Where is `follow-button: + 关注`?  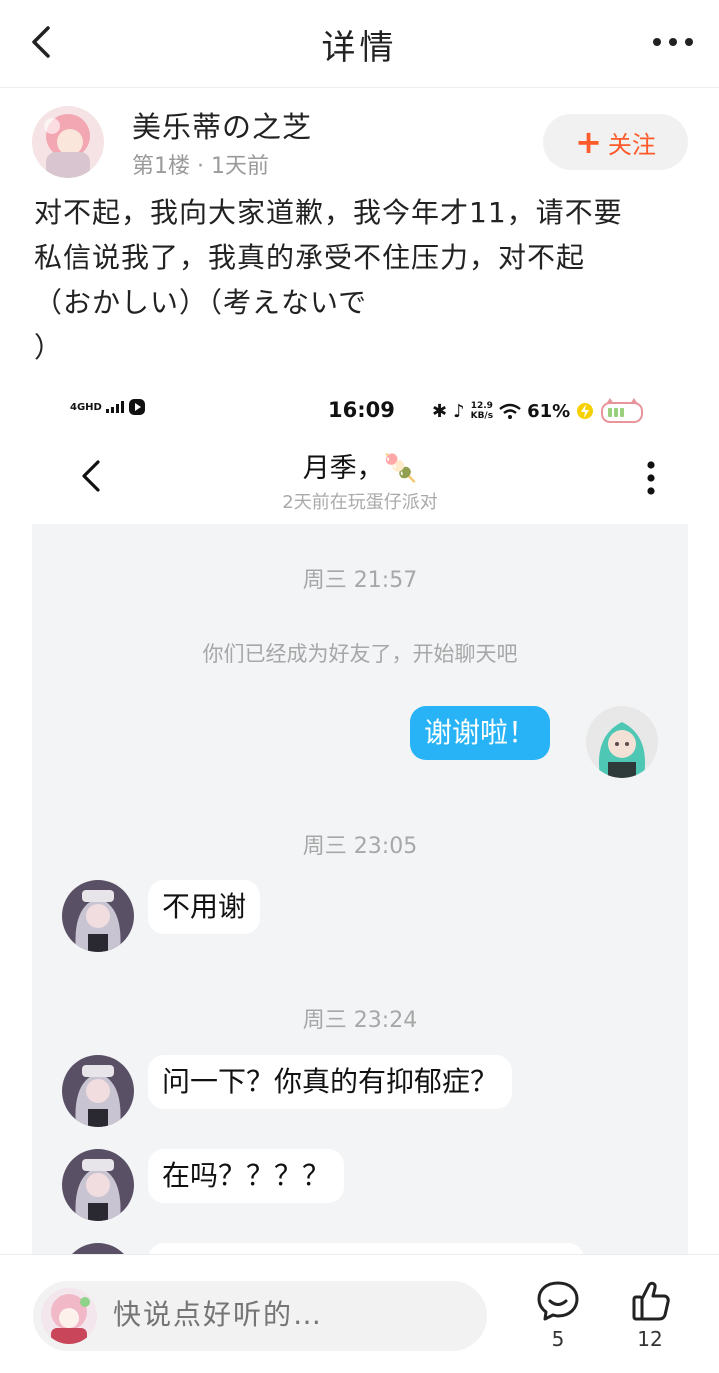
follow-button: + 关注 is located at coordinates (615, 142).